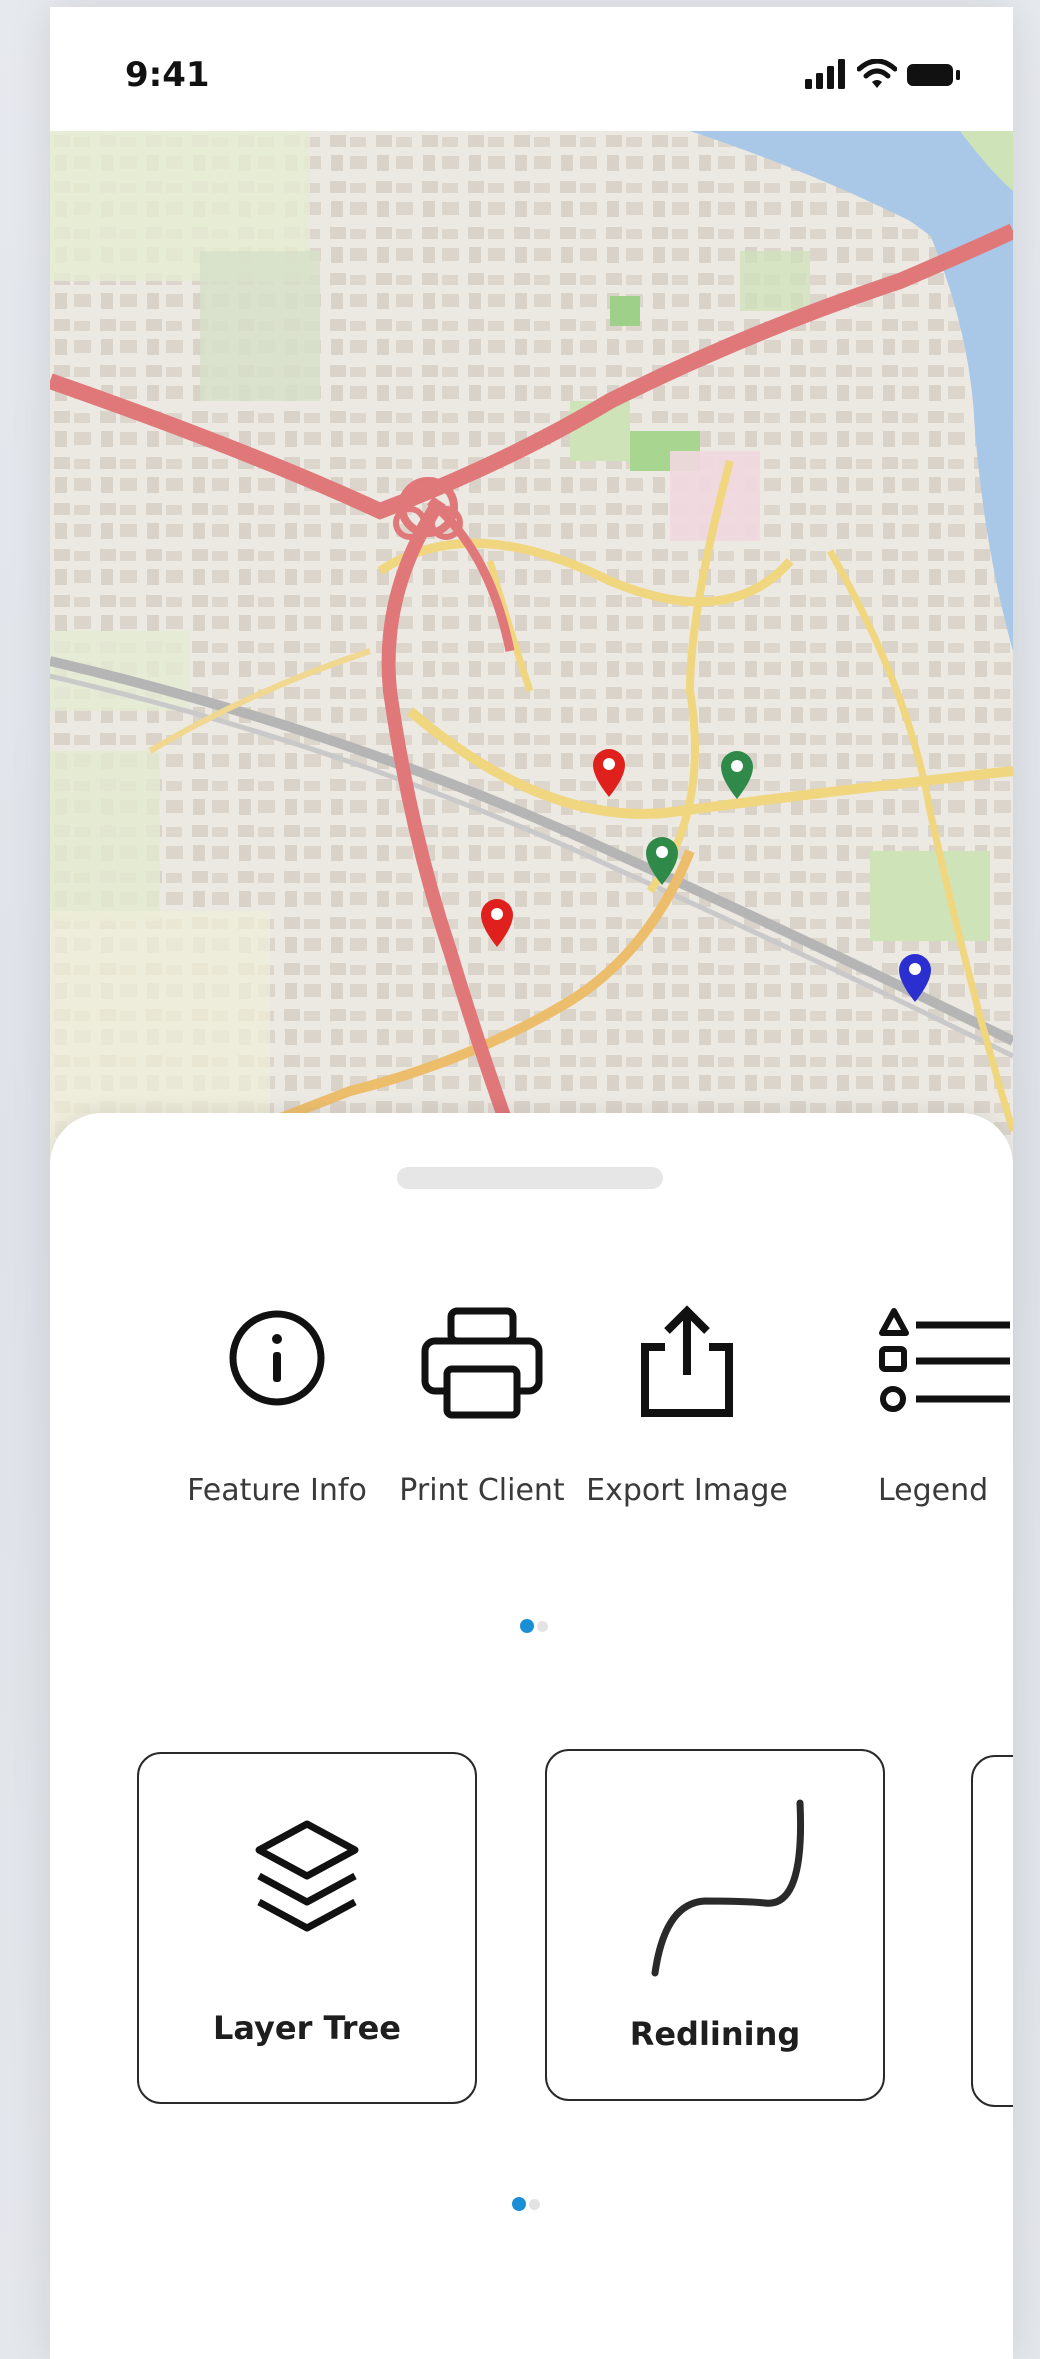 This screenshot has height=2359, width=1040. I want to click on card-redlining: Redlining, so click(715, 1925).